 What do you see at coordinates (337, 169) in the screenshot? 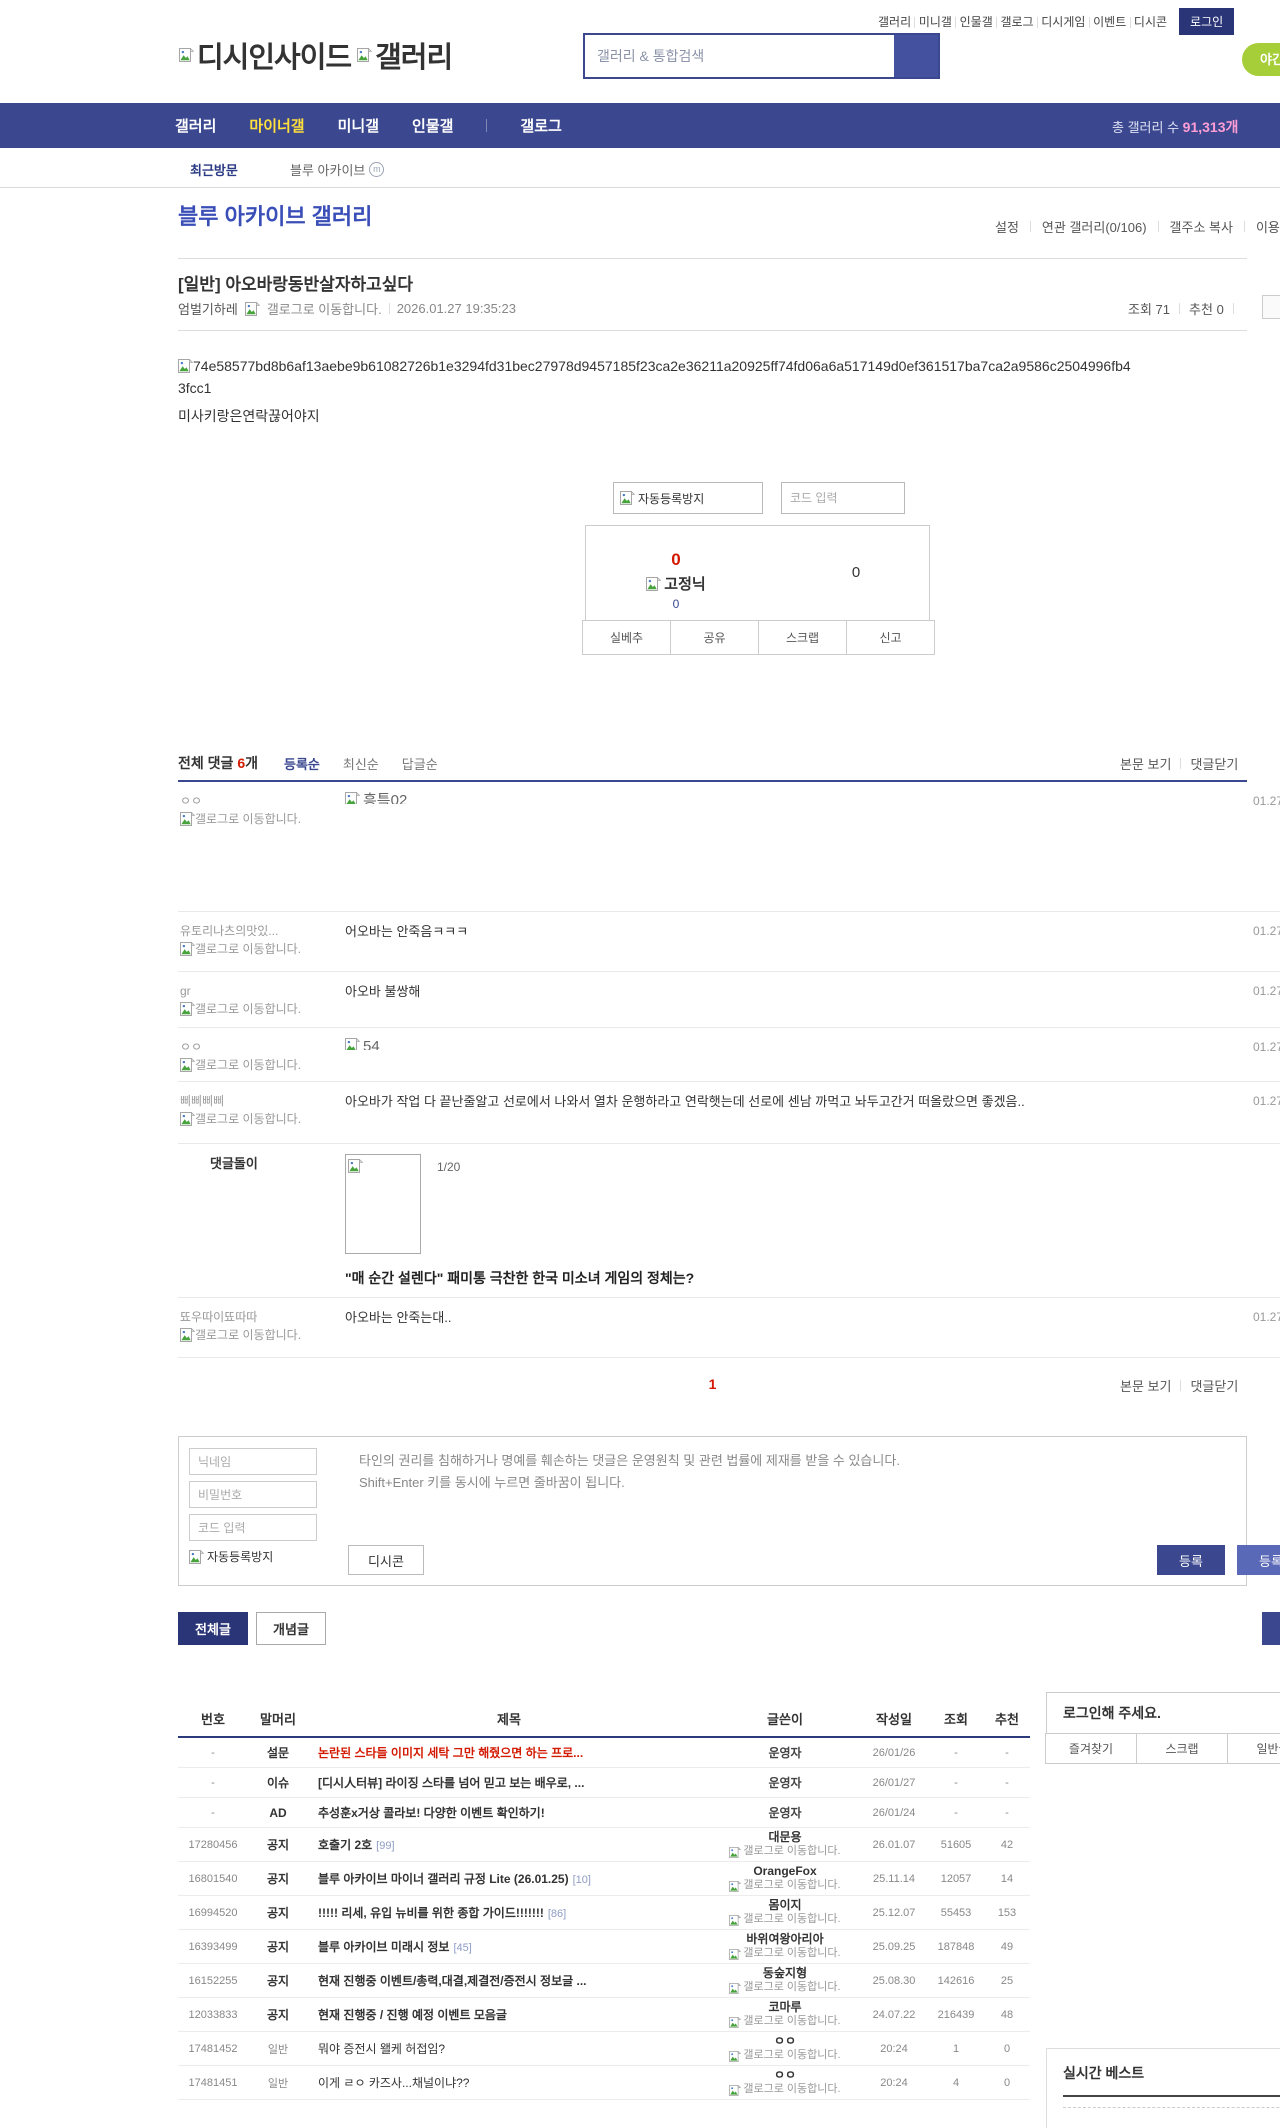
I see `breadcrumb-current: 블루 아카이브 m` at bounding box center [337, 169].